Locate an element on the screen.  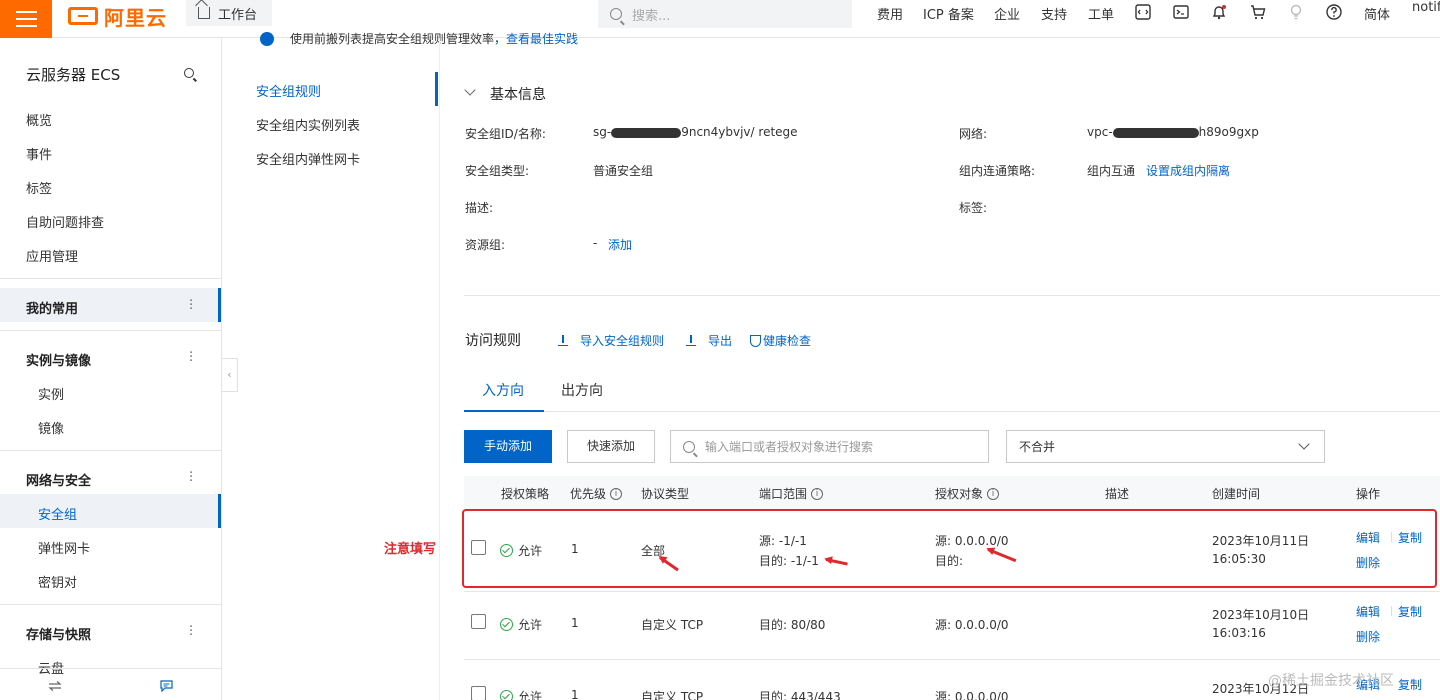
row-policy: 允许 is located at coordinates (530, 695).